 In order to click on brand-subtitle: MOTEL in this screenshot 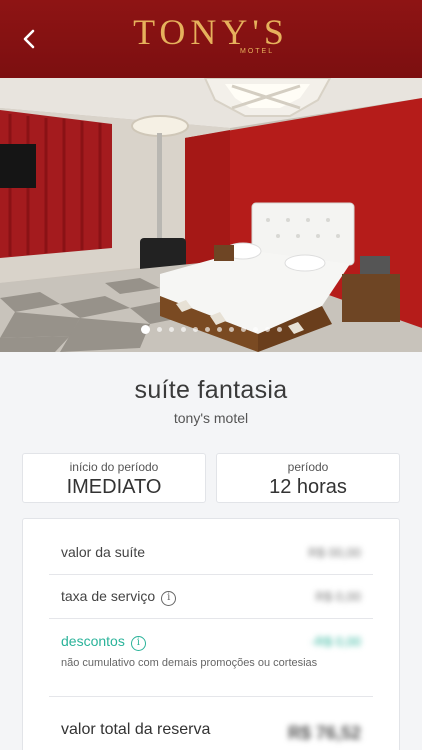, I will do `click(257, 51)`.